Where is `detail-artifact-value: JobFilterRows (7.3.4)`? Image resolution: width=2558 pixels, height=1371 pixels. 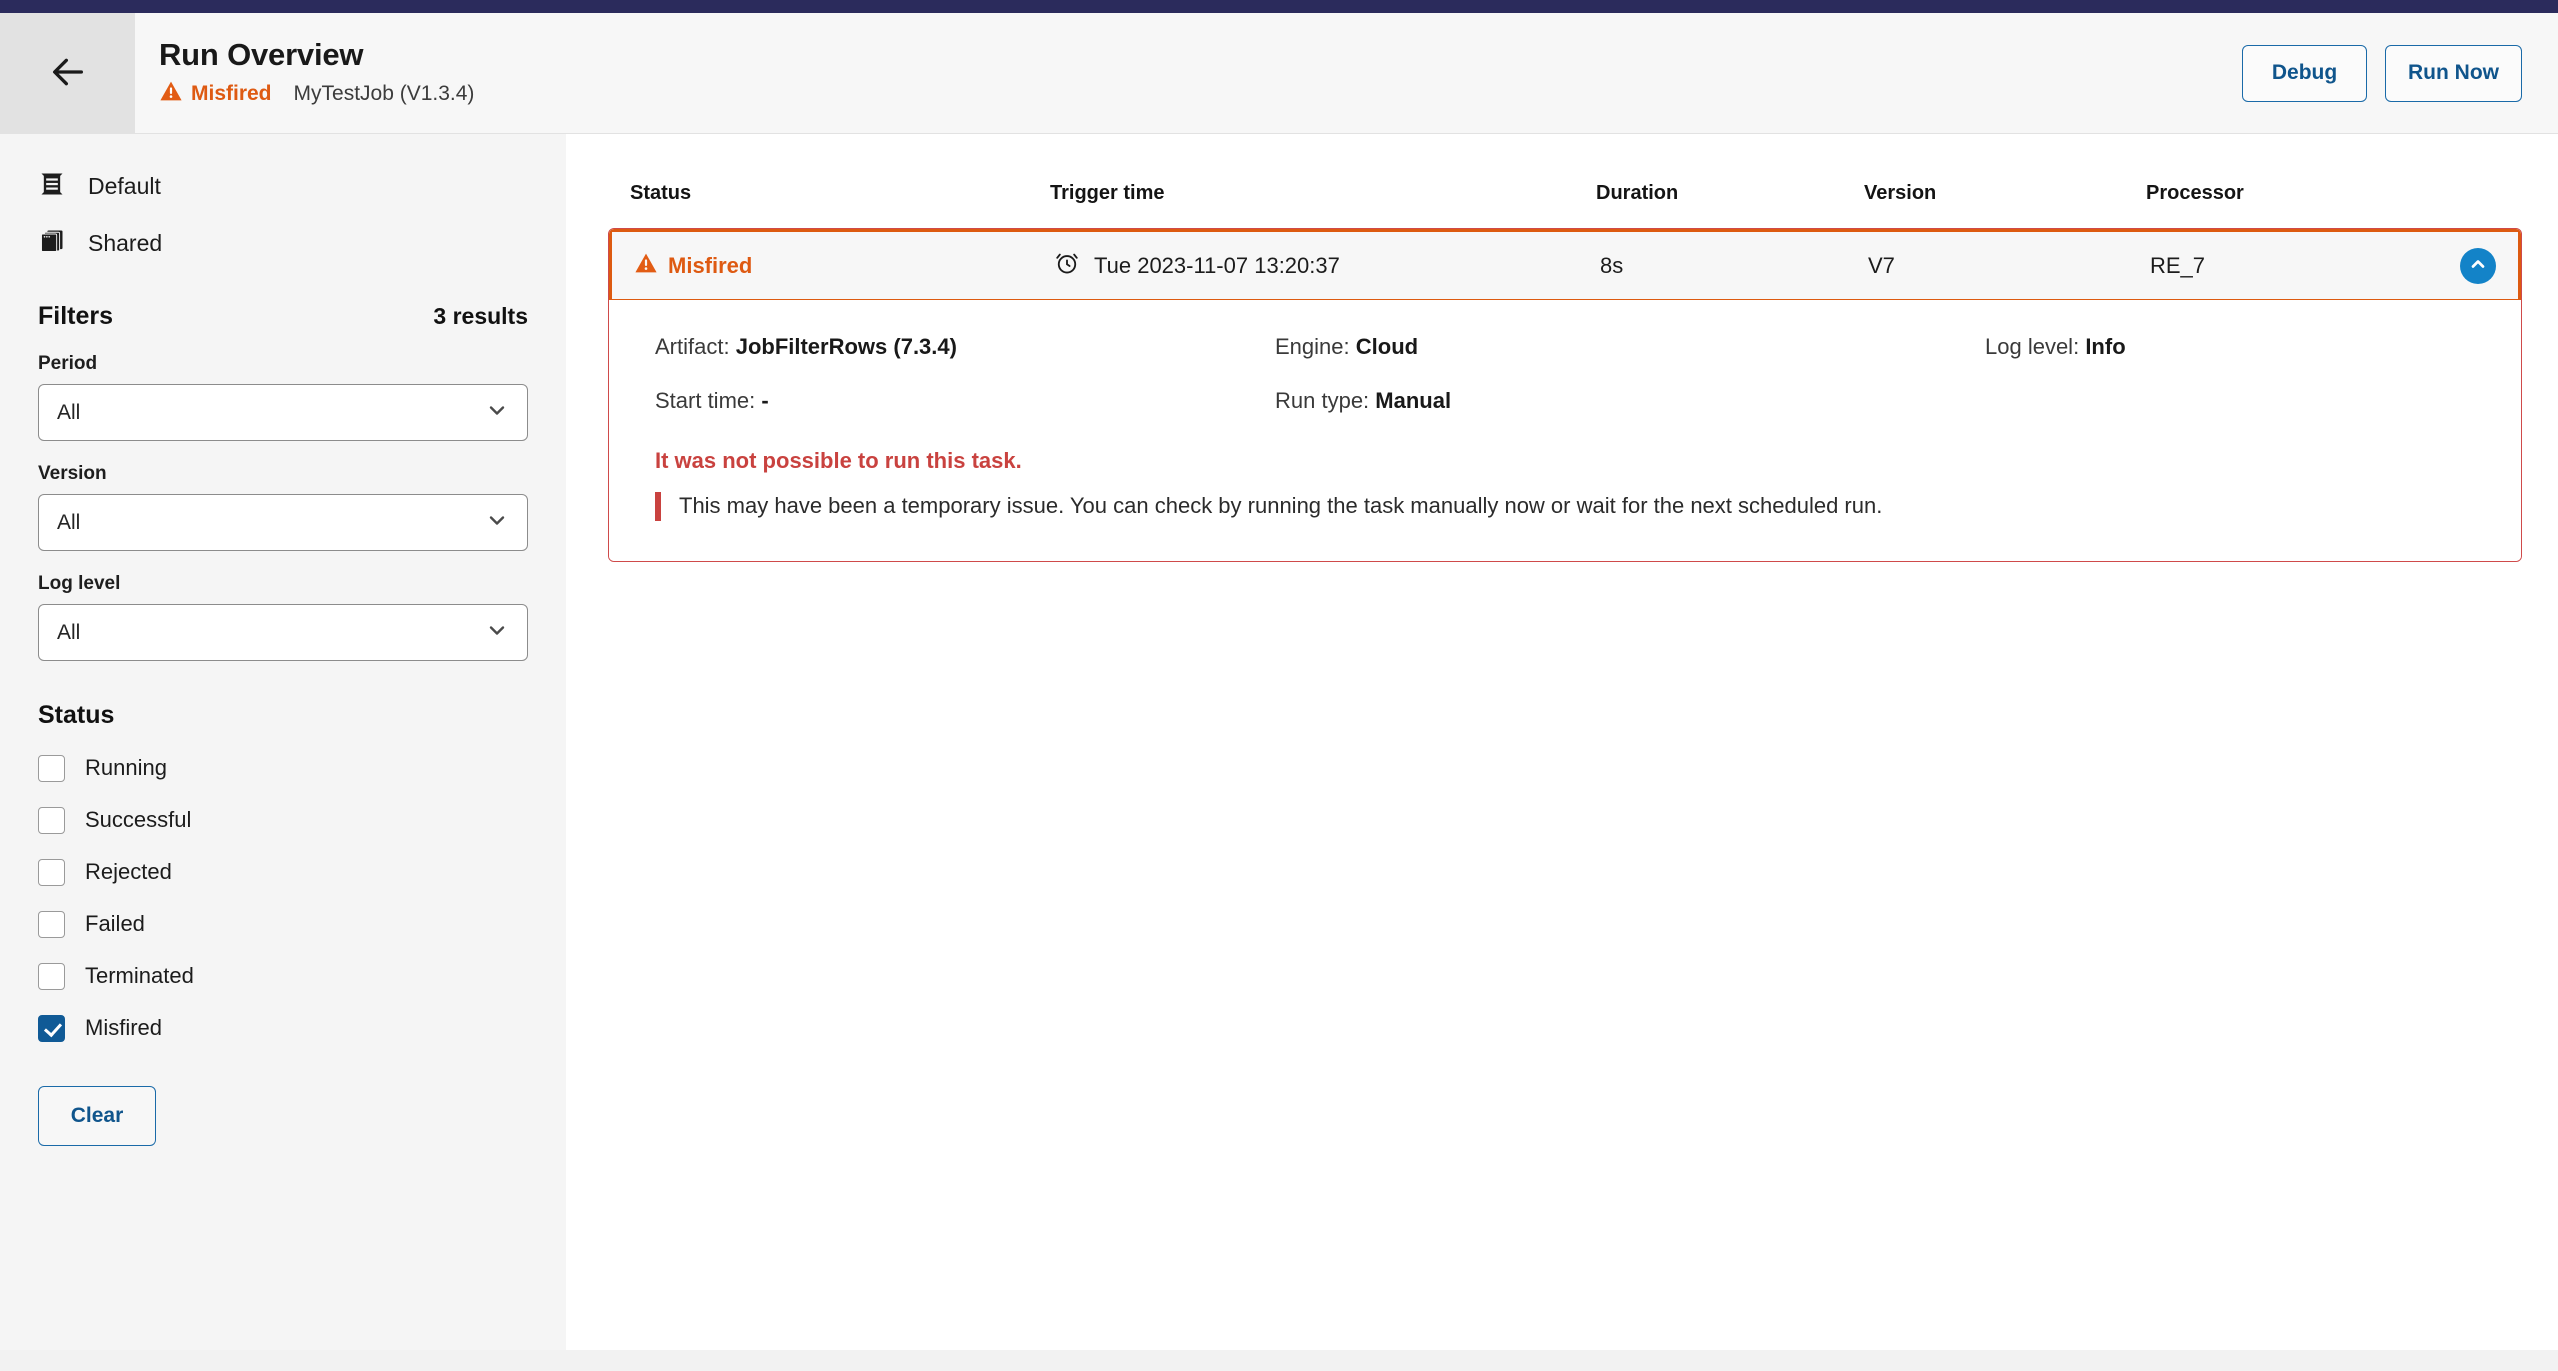
detail-artifact-value: JobFilterRows (7.3.4) is located at coordinates (846, 346).